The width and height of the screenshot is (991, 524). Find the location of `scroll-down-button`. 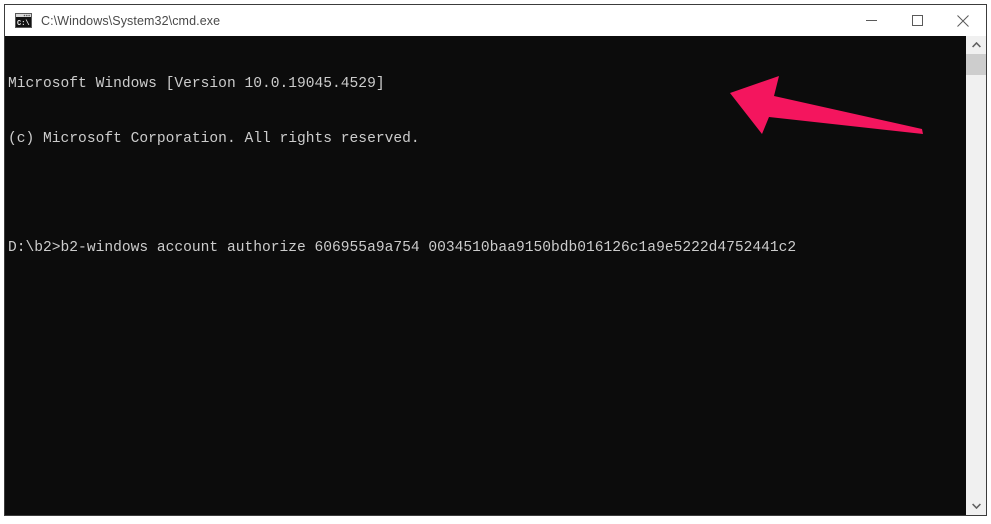

scroll-down-button is located at coordinates (976, 506).